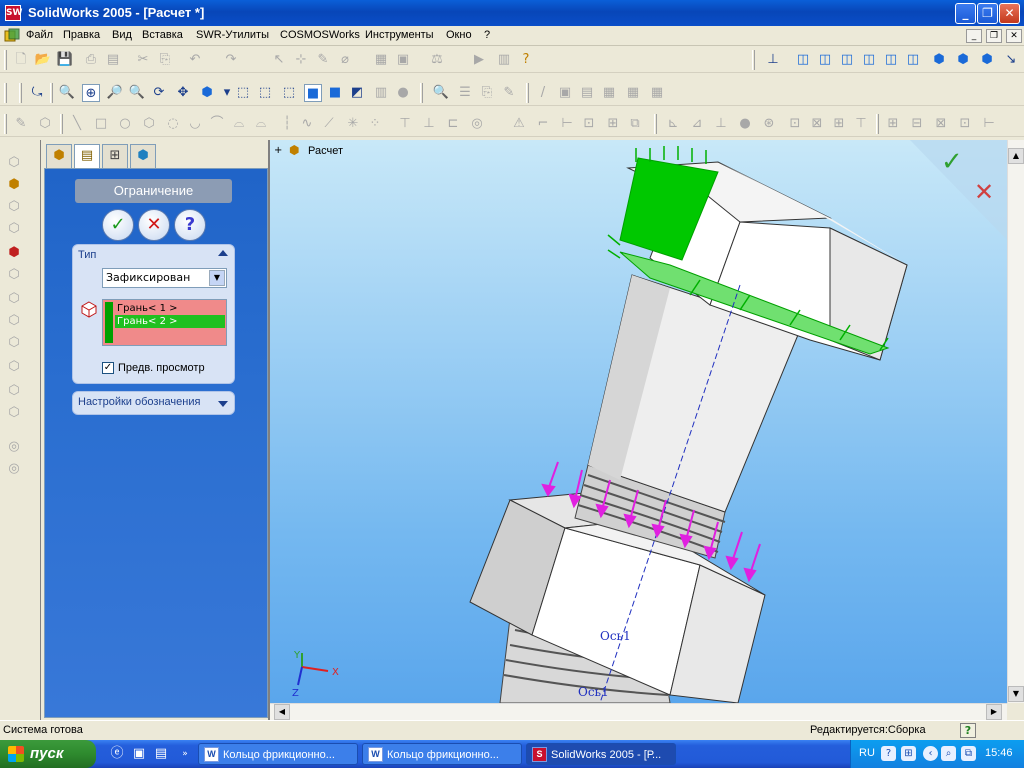  What do you see at coordinates (289, 93) in the screenshot?
I see `hidden-lines-removed-icon: ⬚` at bounding box center [289, 93].